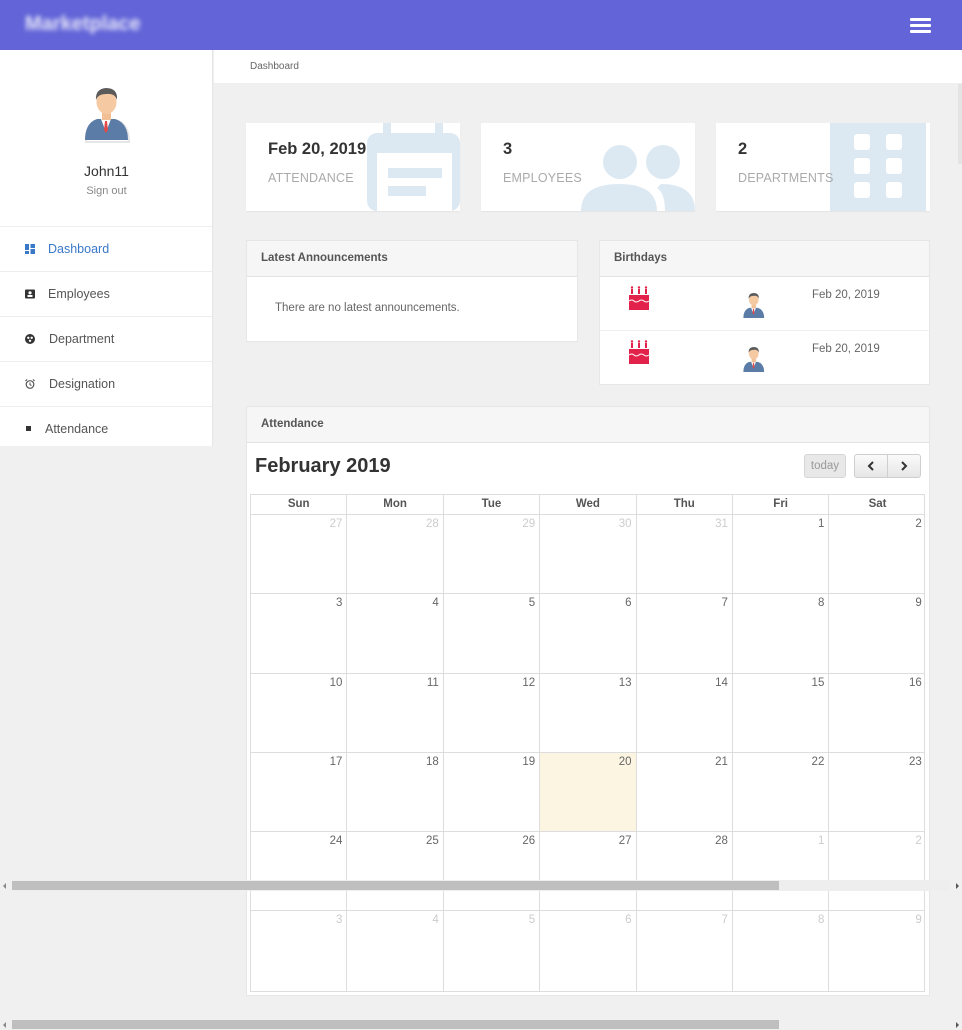 The width and height of the screenshot is (962, 1030). Describe the element at coordinates (825, 466) in the screenshot. I see `today-button: today` at that location.